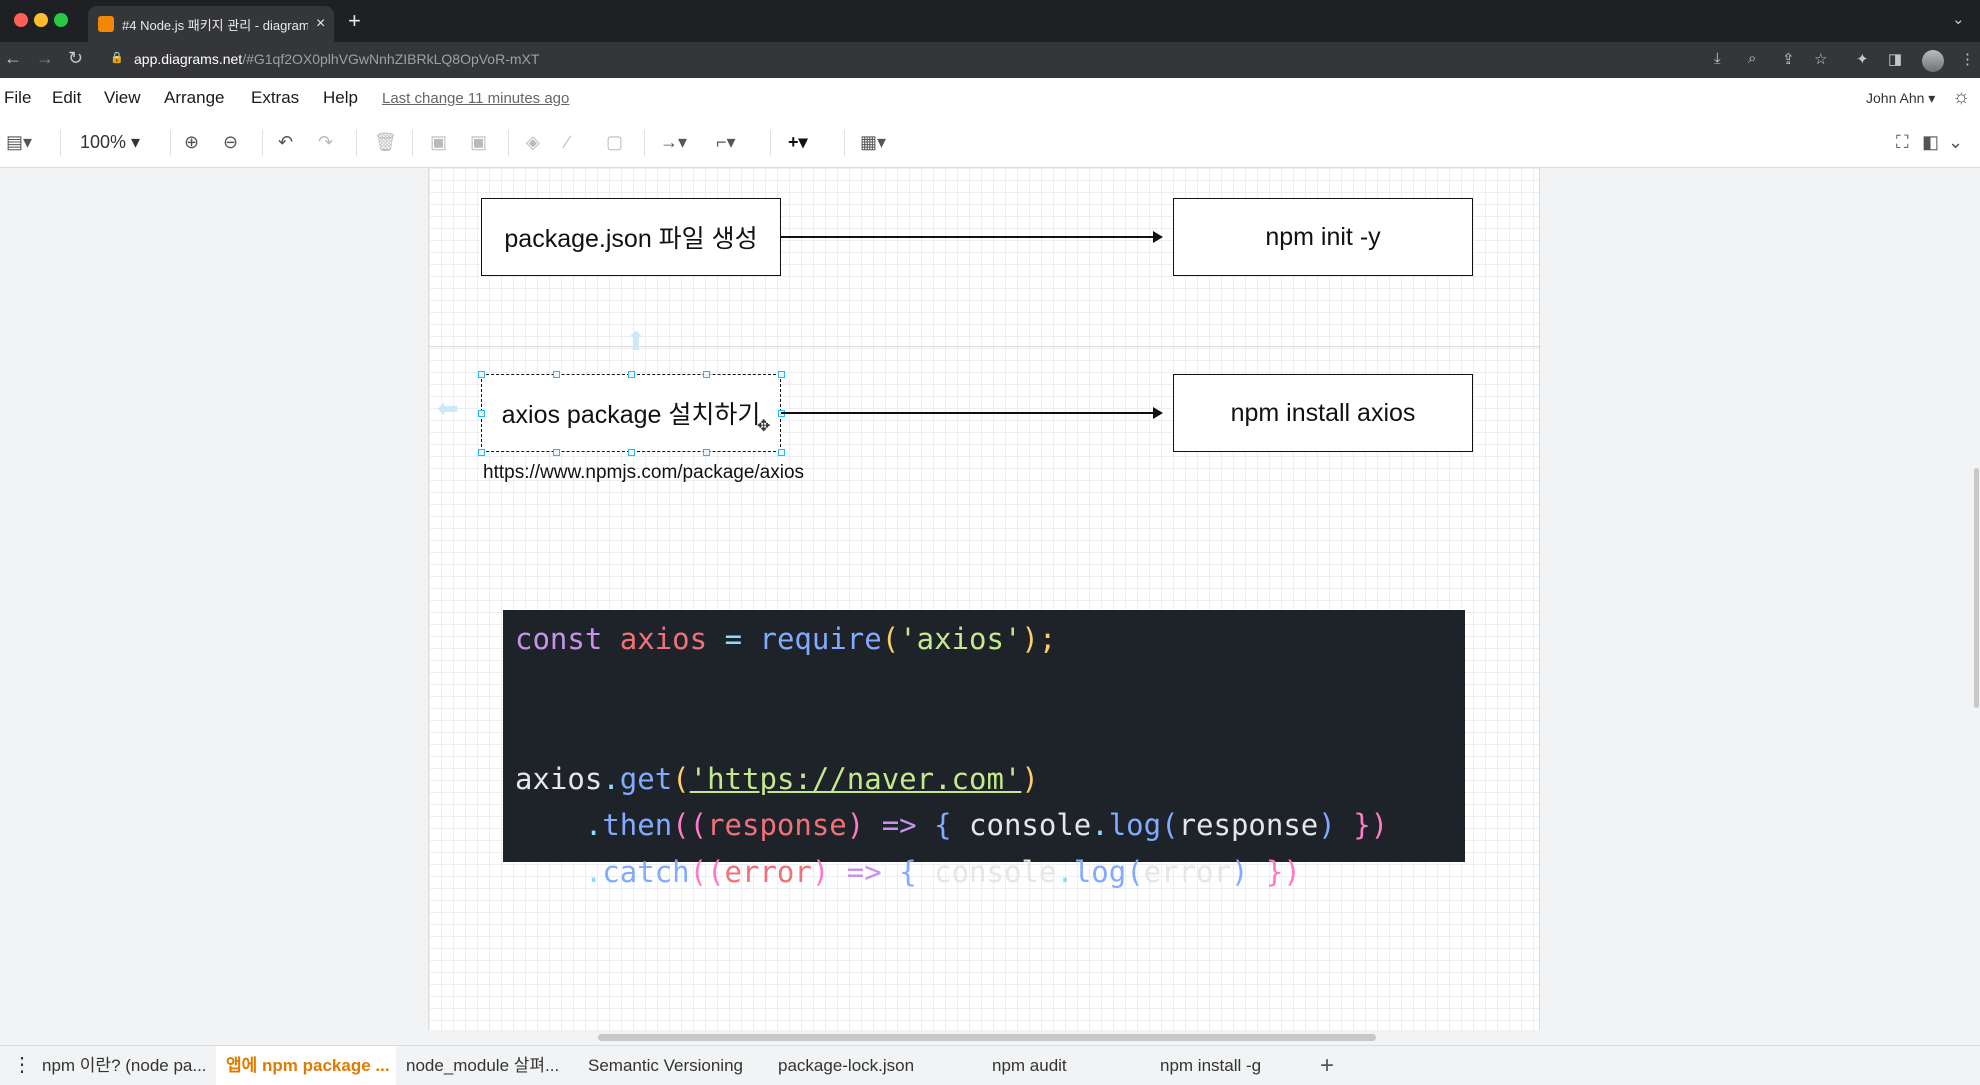  I want to click on shape-npm-install: npm install axios, so click(1323, 413).